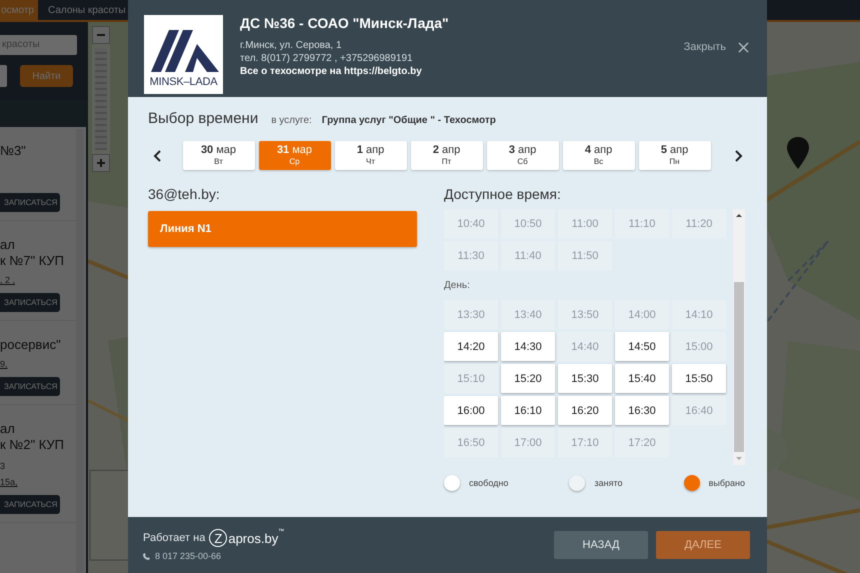 This screenshot has width=860, height=573. What do you see at coordinates (716, 47) in the screenshot?
I see `close-button: Закрыть` at bounding box center [716, 47].